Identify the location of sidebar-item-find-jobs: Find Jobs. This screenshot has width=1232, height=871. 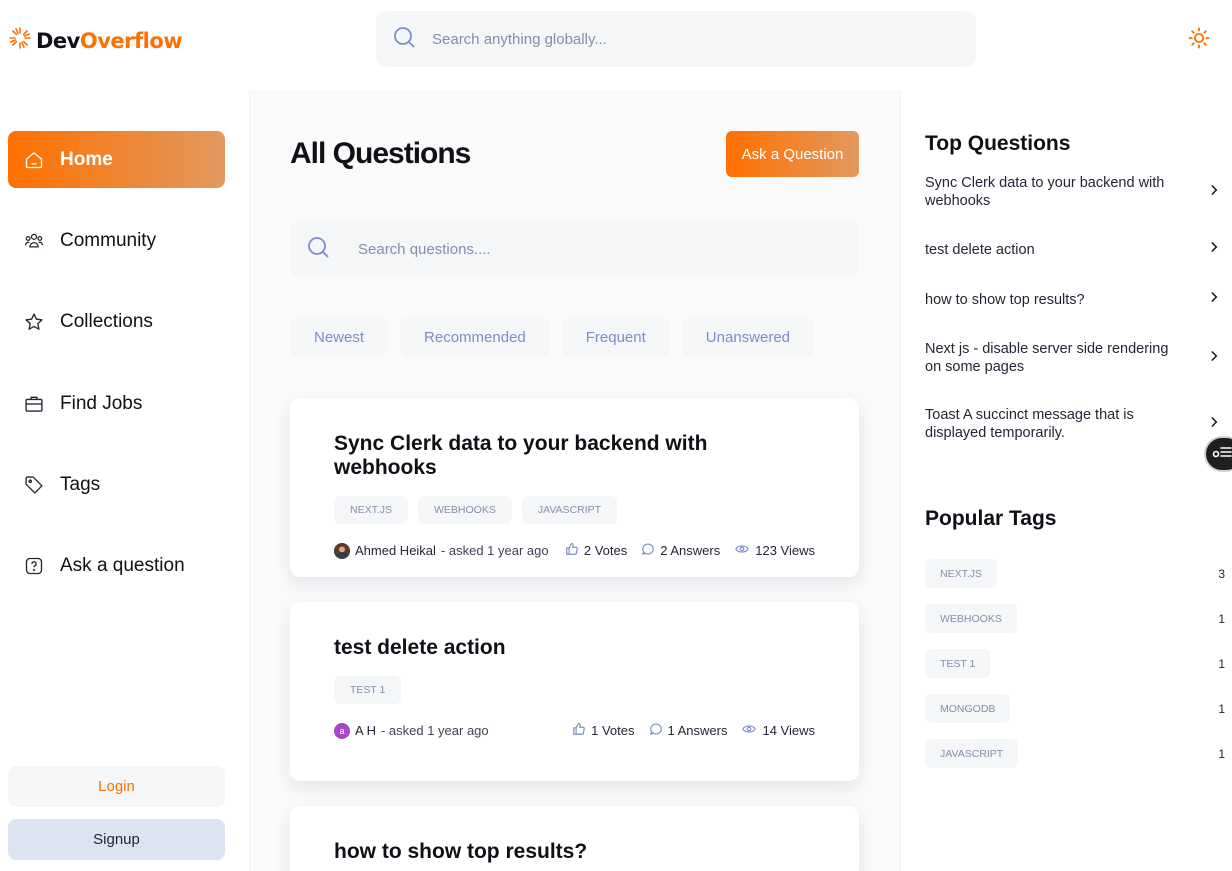
(116, 403).